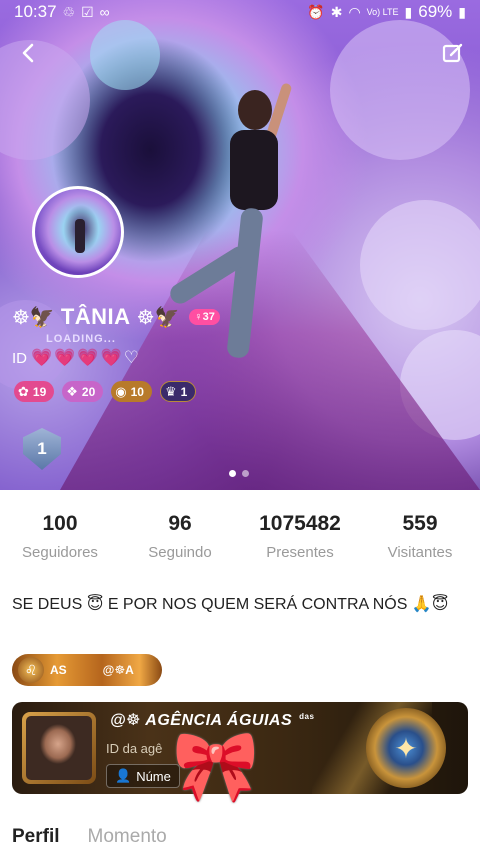 Image resolution: width=480 pixels, height=854 pixels. What do you see at coordinates (307, 716) in the screenshot?
I see `agency-subtitle: das` at bounding box center [307, 716].